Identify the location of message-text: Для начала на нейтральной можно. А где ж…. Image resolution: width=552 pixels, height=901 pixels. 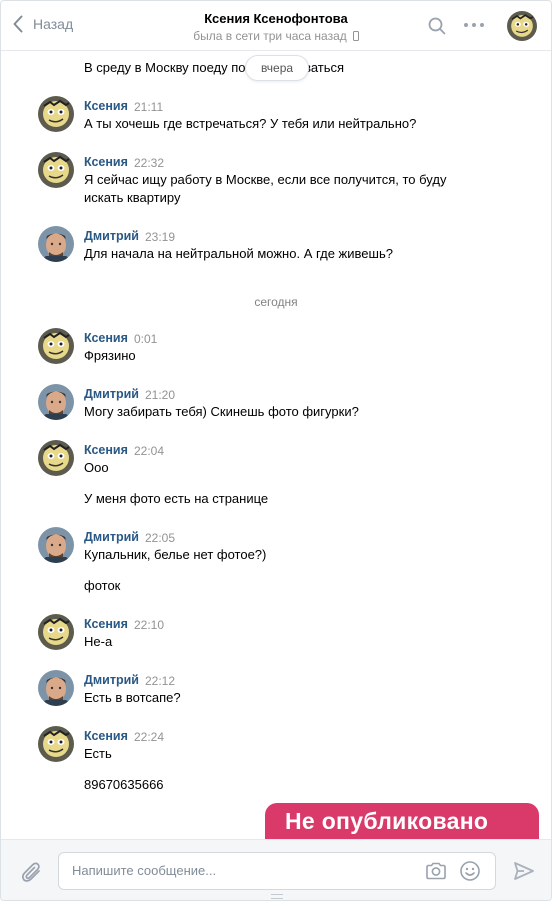
(238, 253).